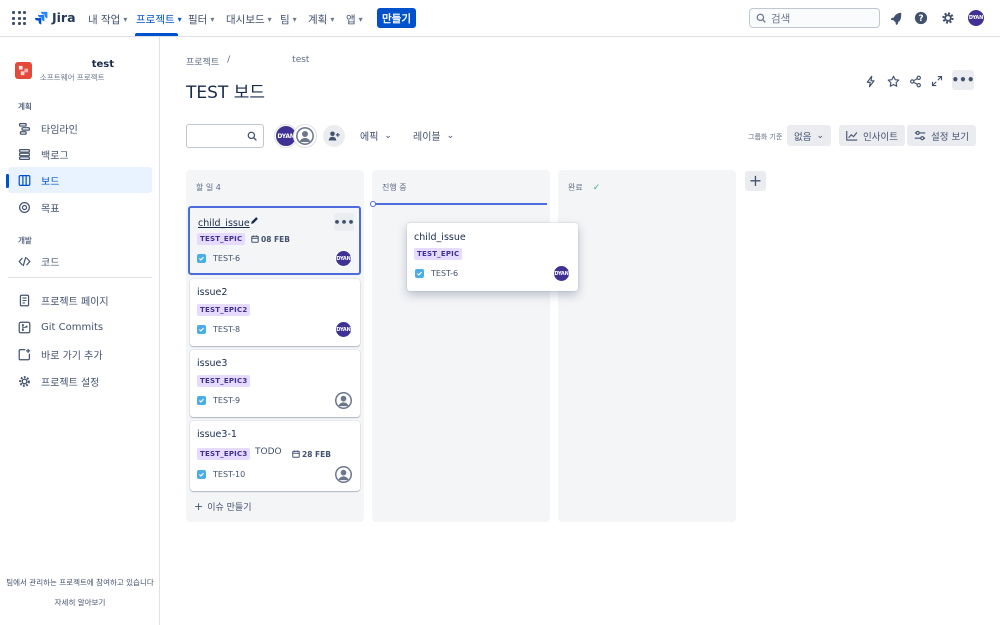 This screenshot has width=1000, height=625. I want to click on sidebar-item-board: 보드, so click(80, 180).